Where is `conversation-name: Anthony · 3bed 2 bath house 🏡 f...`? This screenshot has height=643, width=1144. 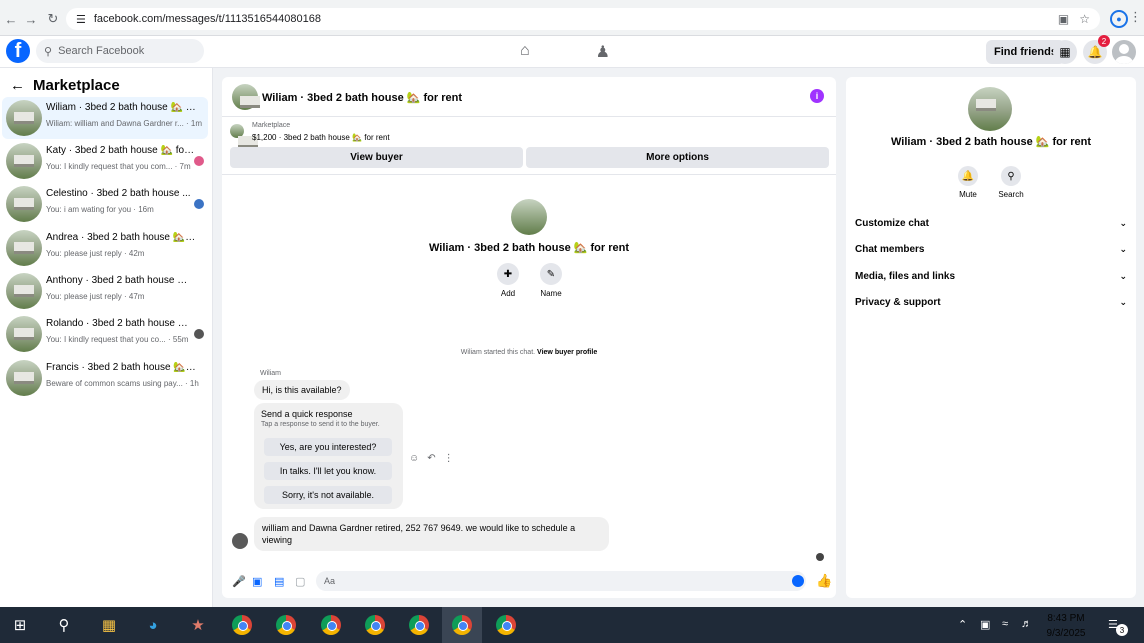
conversation-name: Anthony · 3bed 2 bath house 🏡 f... is located at coordinates (121, 280).